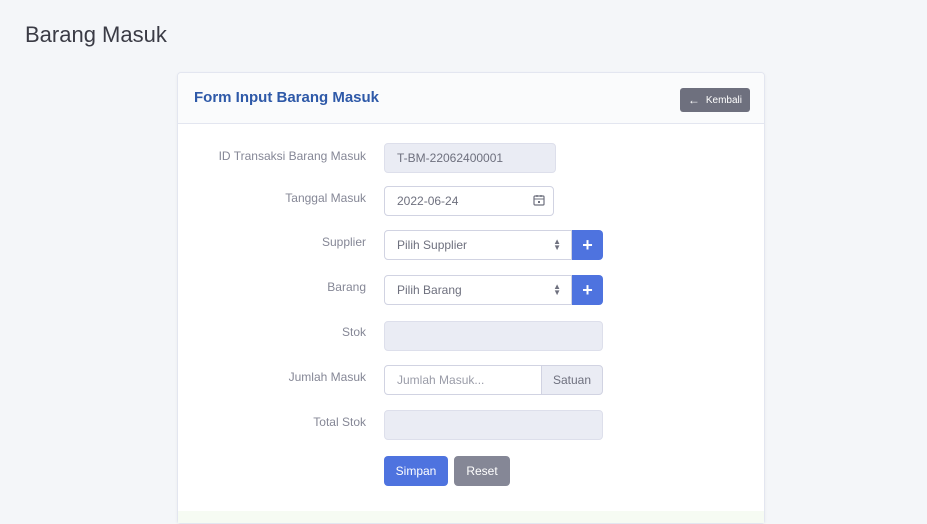  What do you see at coordinates (343, 242) in the screenshot?
I see `supplier-label: Supplier` at bounding box center [343, 242].